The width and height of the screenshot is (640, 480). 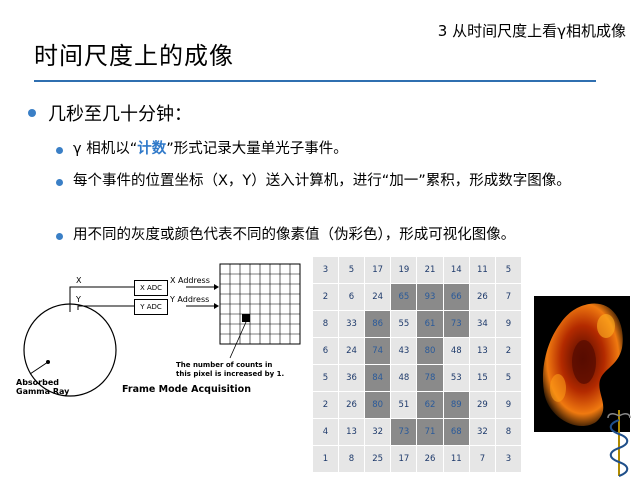 What do you see at coordinates (456, 270) in the screenshot?
I see `matrix-cell: 14` at bounding box center [456, 270].